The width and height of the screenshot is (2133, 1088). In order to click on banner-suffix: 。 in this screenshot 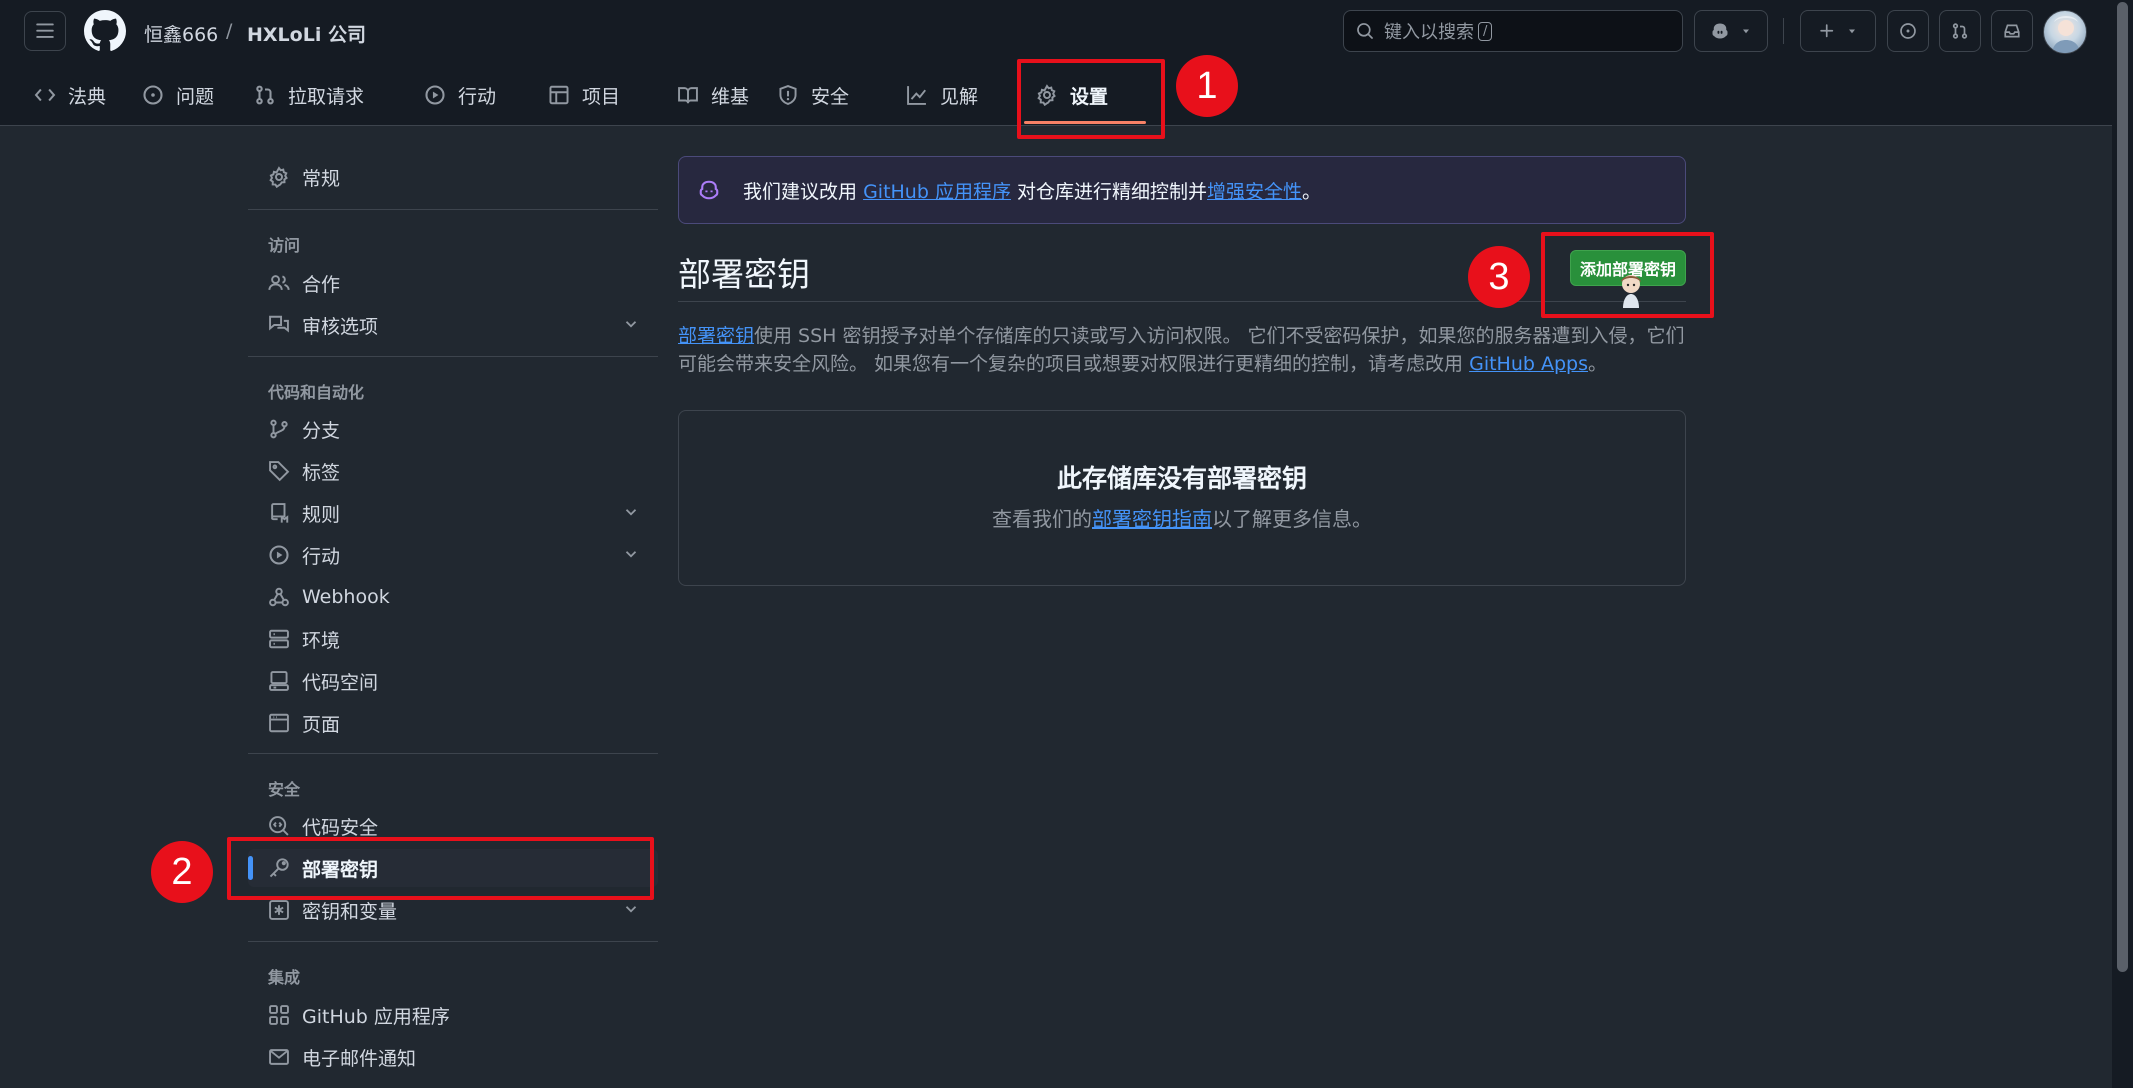, I will do `click(1312, 191)`.